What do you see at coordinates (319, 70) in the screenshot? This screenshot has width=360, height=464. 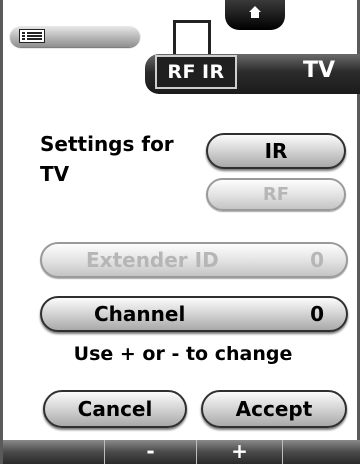 I see `device-title: TV` at bounding box center [319, 70].